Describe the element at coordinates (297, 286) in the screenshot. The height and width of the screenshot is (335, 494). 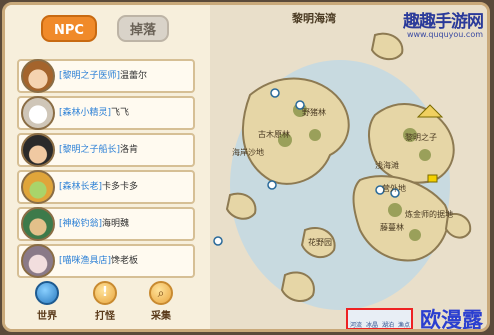
I see `far-south-islet` at that location.